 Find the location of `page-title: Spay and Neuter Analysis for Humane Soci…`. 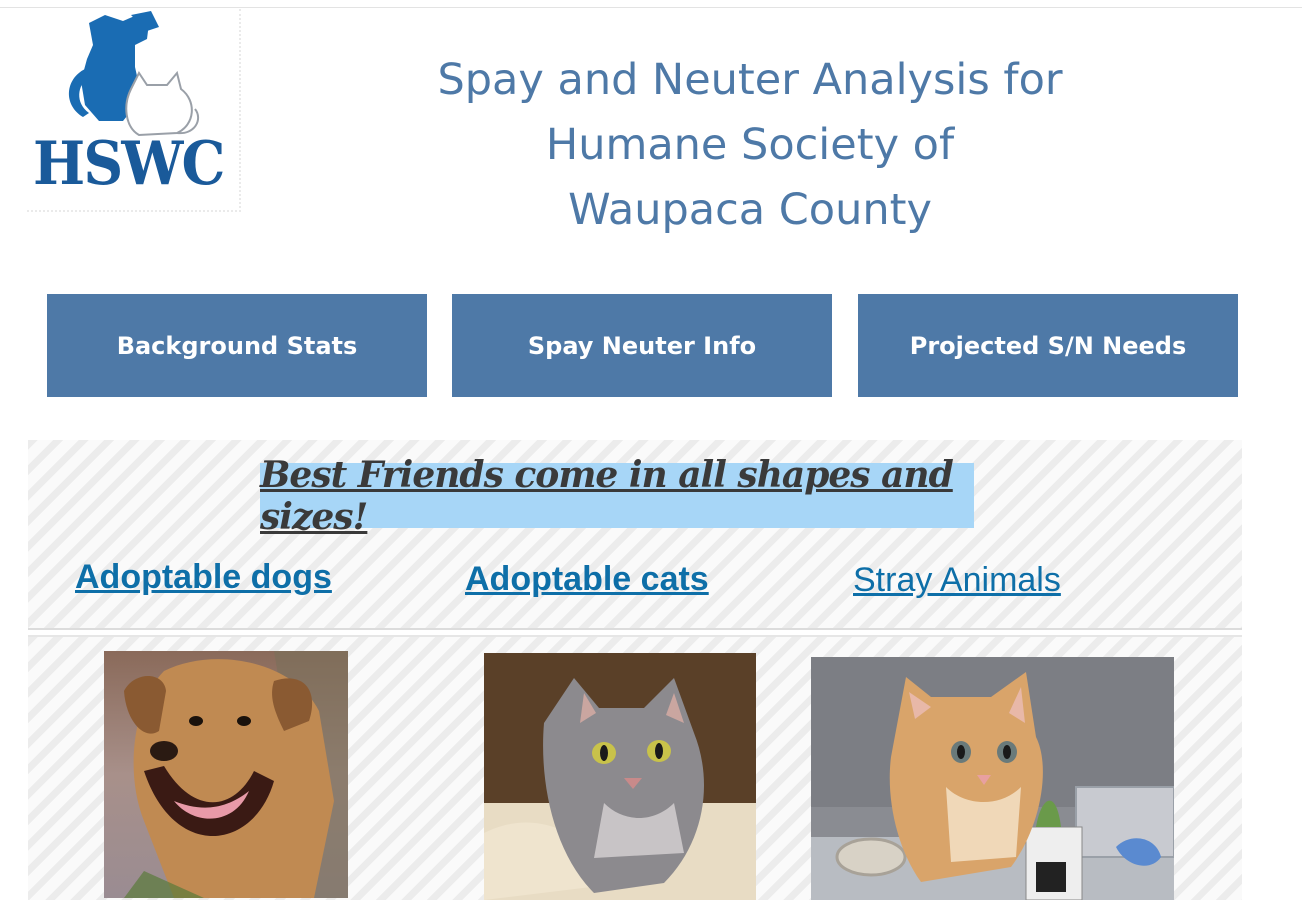

page-title: Spay and Neuter Analysis for Humane Soci… is located at coordinates (750, 145).